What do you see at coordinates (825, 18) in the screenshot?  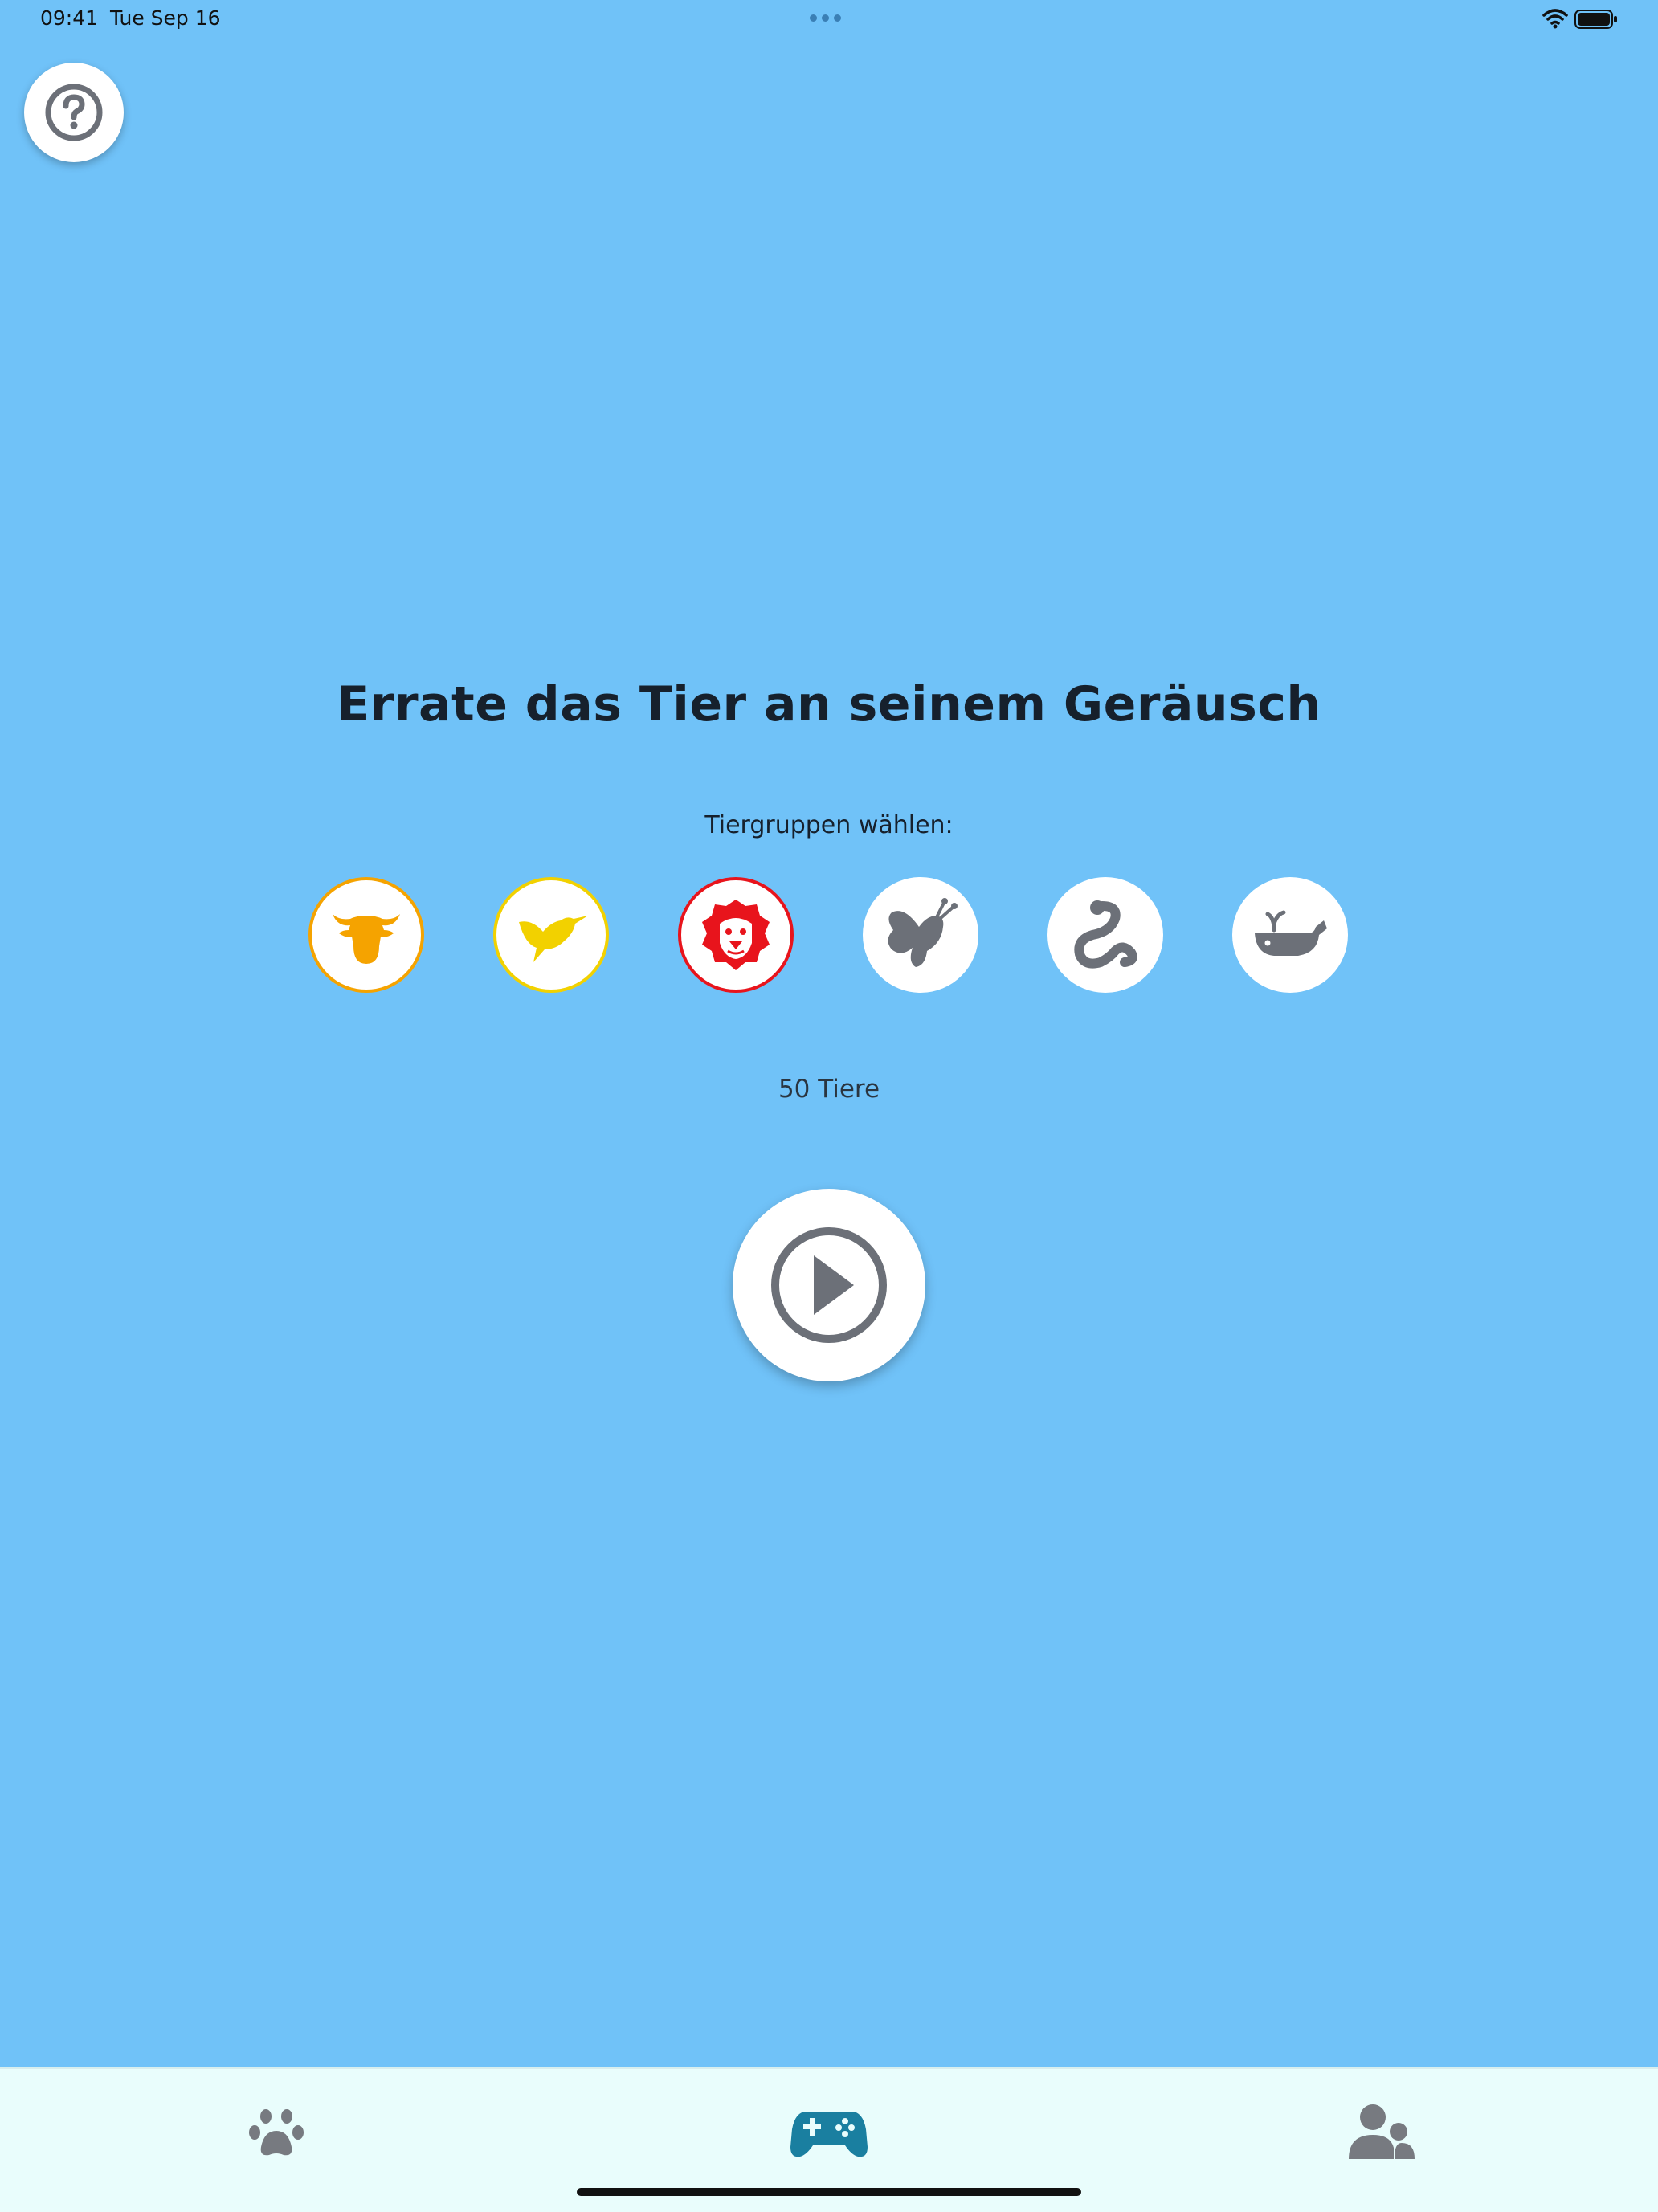 I see `multitasking-dots-icon` at bounding box center [825, 18].